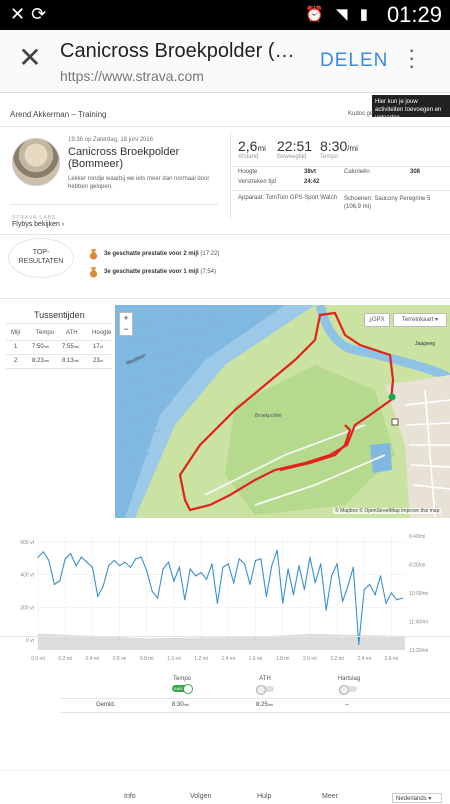  Describe the element at coordinates (377, 320) in the screenshot. I see `gpx-download-button: ⤓GPX` at that location.